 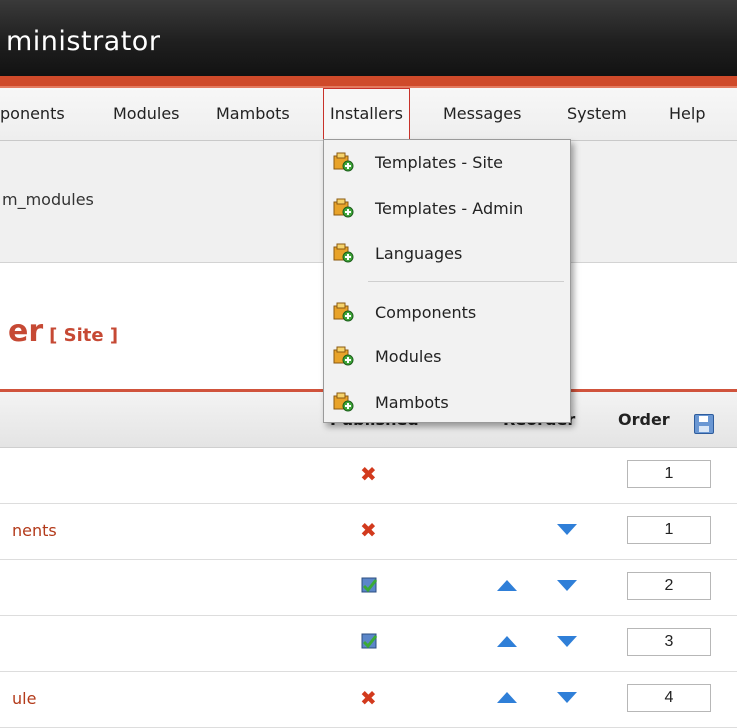 I want to click on header-bar: ministrator, so click(x=368, y=38).